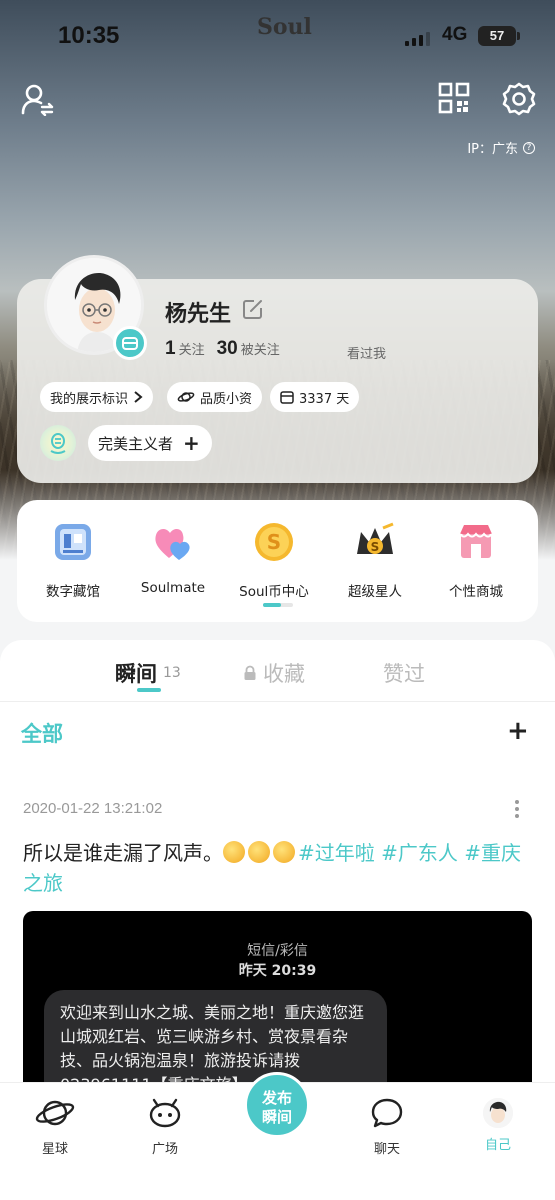 This screenshot has height=1200, width=555. I want to click on hashtag-link: #过年啦, so click(336, 853).